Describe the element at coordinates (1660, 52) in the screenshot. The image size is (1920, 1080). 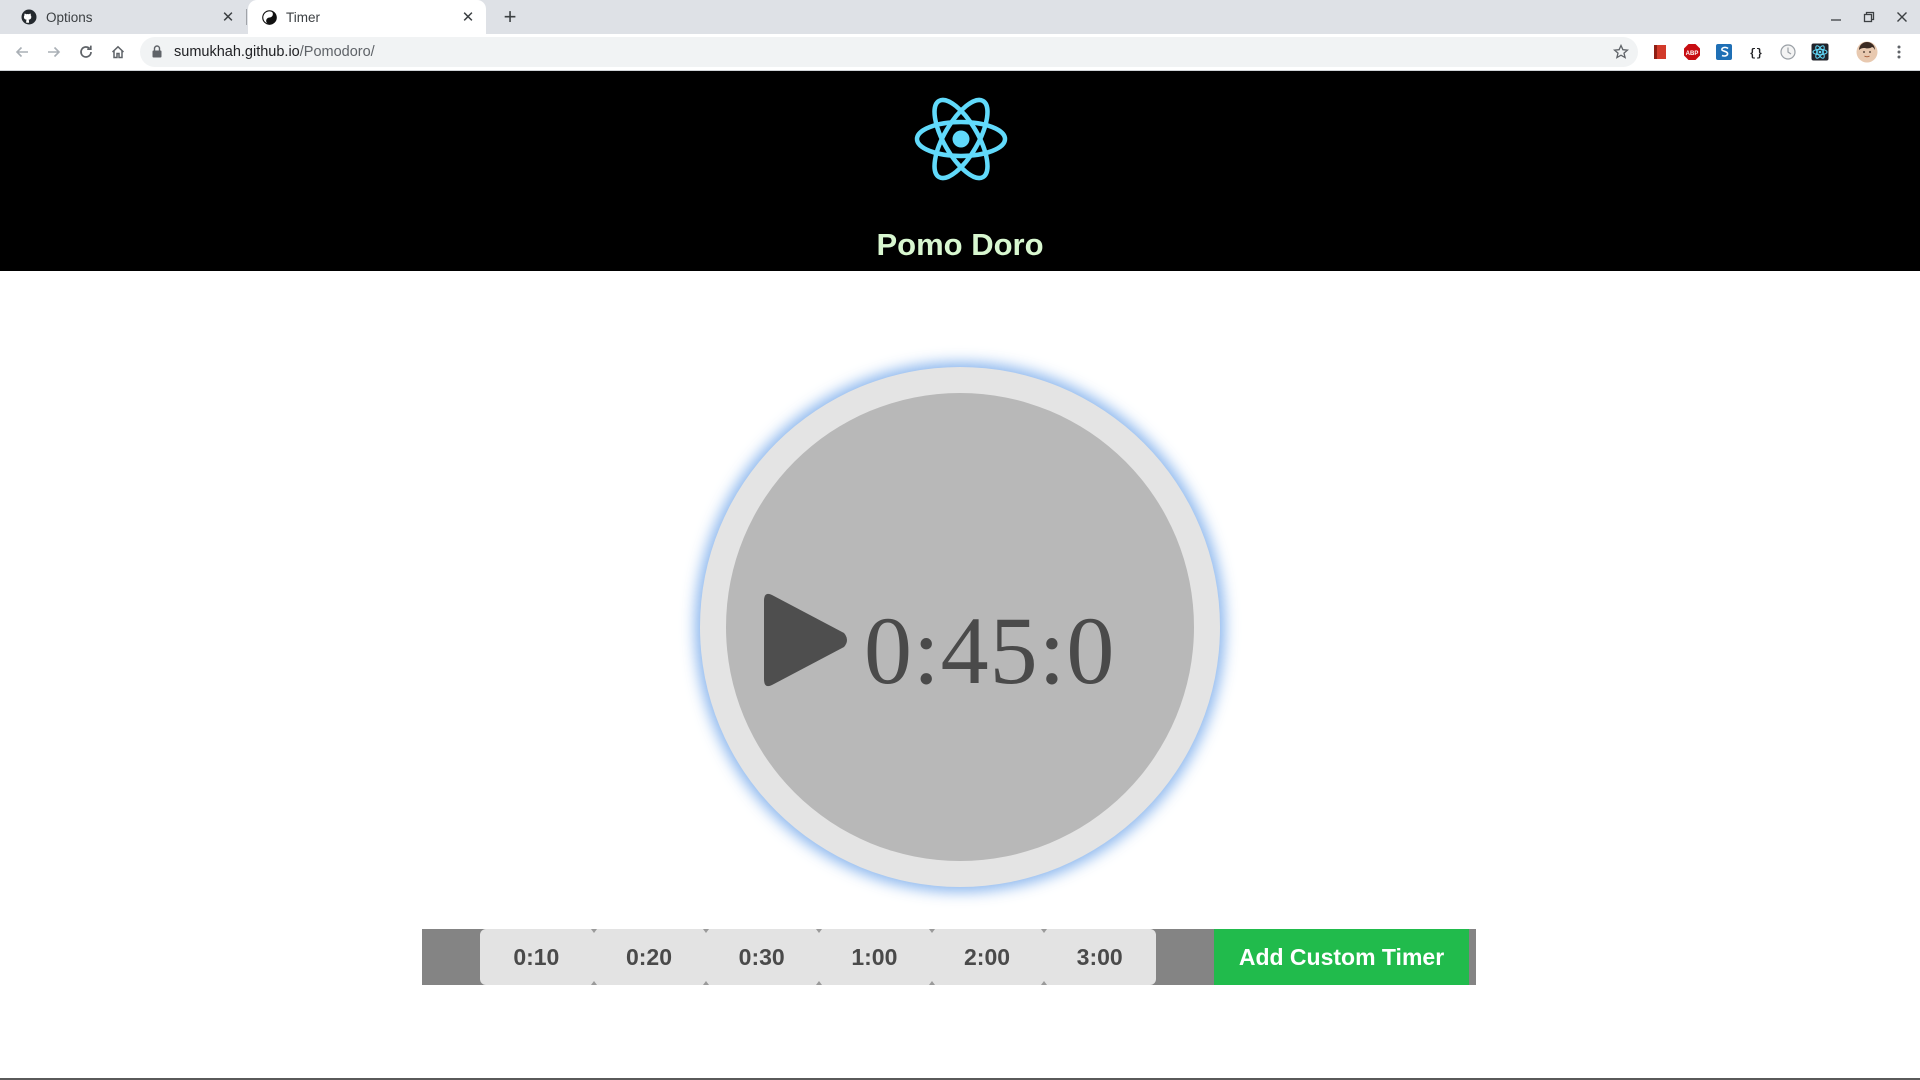
I see `red-bookmark-icon` at that location.